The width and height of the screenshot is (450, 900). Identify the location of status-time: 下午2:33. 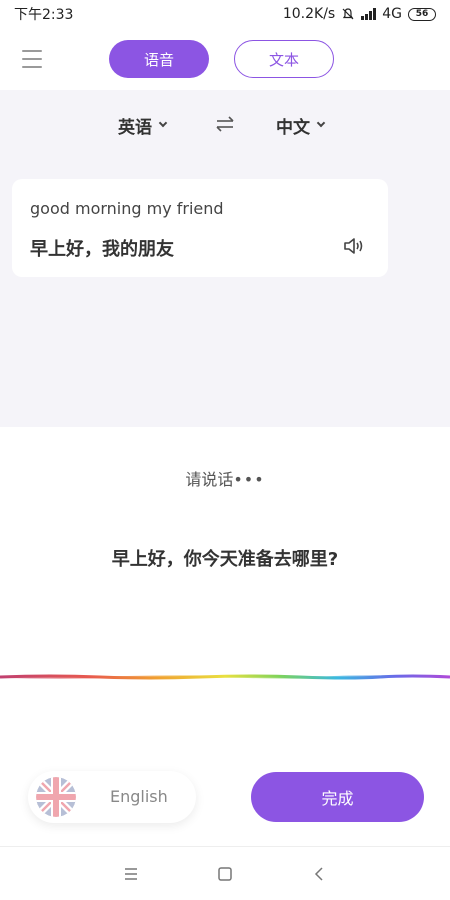
(44, 15).